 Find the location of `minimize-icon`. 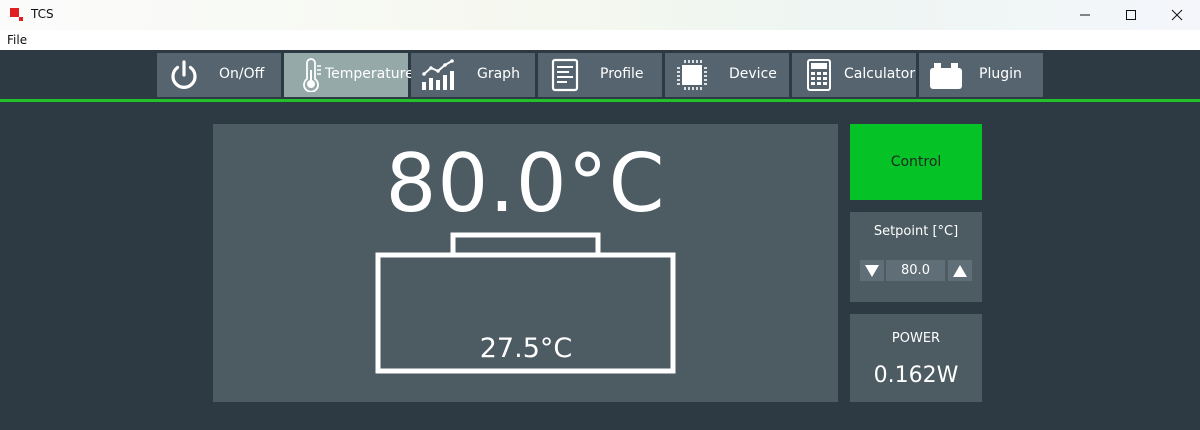

minimize-icon is located at coordinates (1085, 15).